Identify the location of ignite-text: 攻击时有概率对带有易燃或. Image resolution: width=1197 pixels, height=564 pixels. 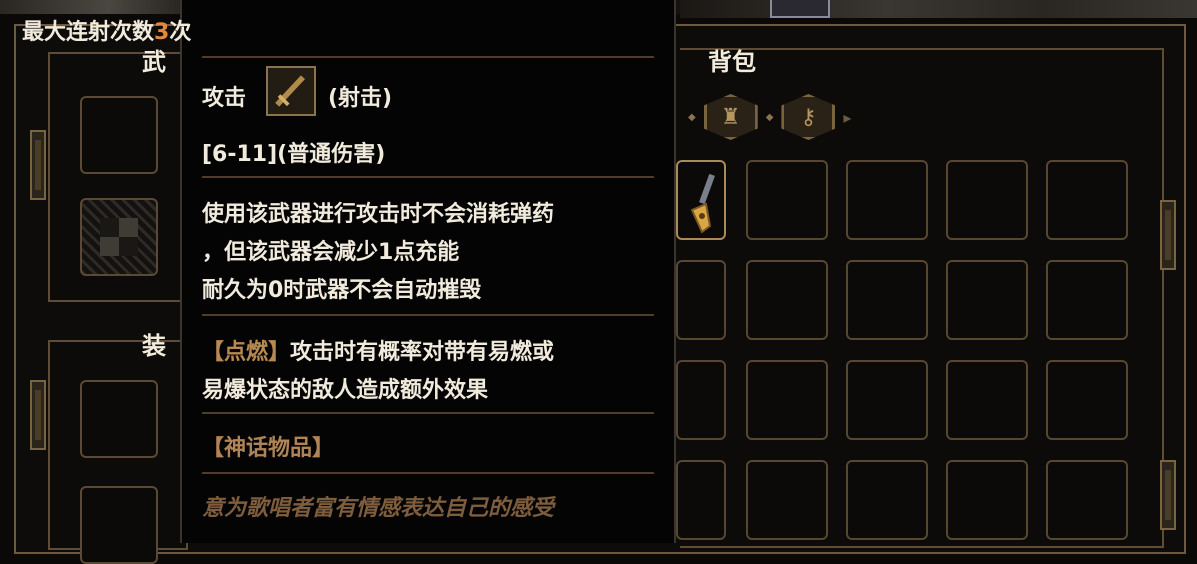
(422, 352).